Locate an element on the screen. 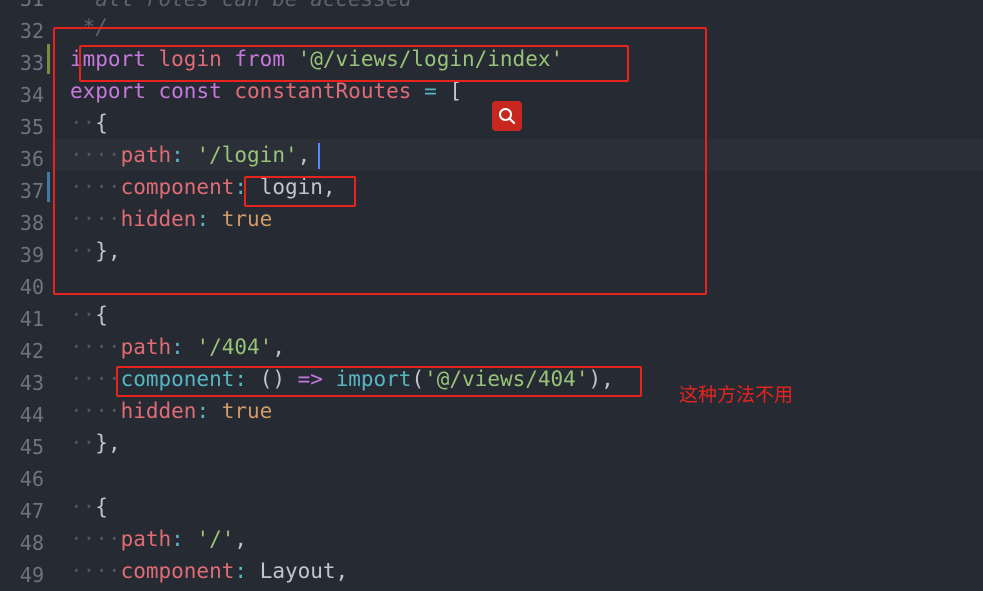 The width and height of the screenshot is (983, 591). code-line-45: ··}, is located at coordinates (95, 443).